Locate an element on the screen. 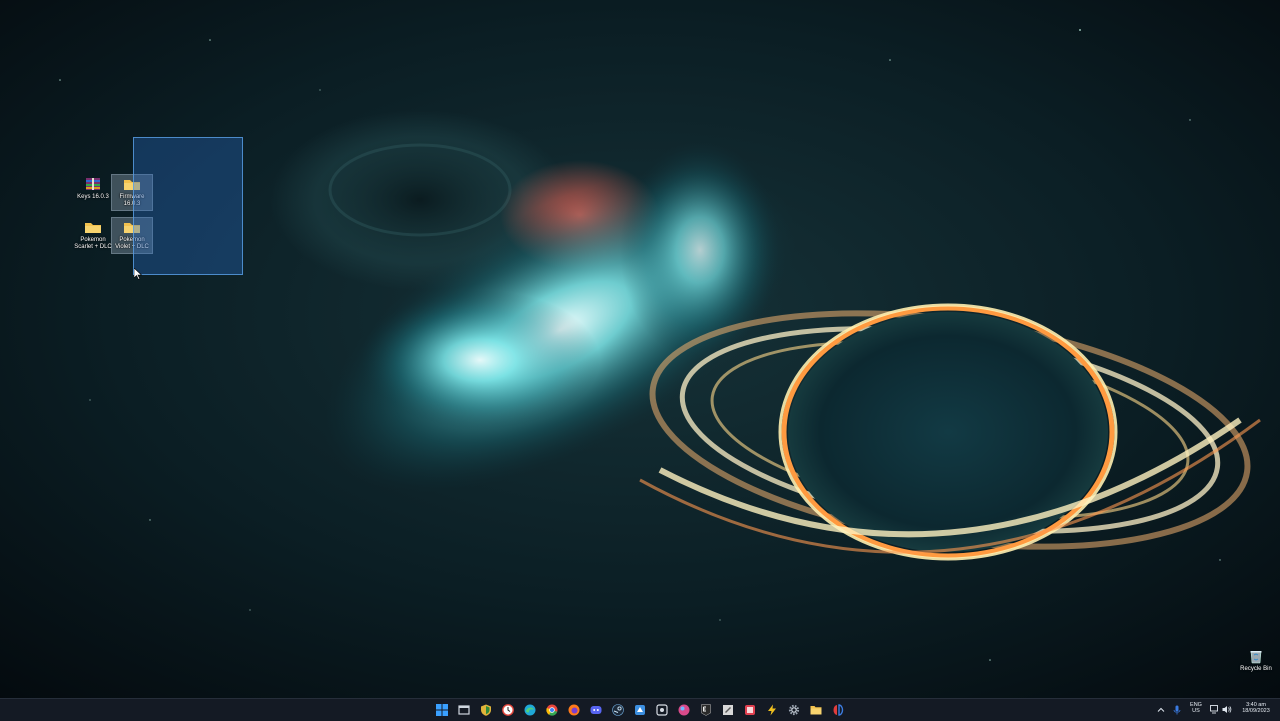  taskbar-app-ball is located at coordinates (684, 710).